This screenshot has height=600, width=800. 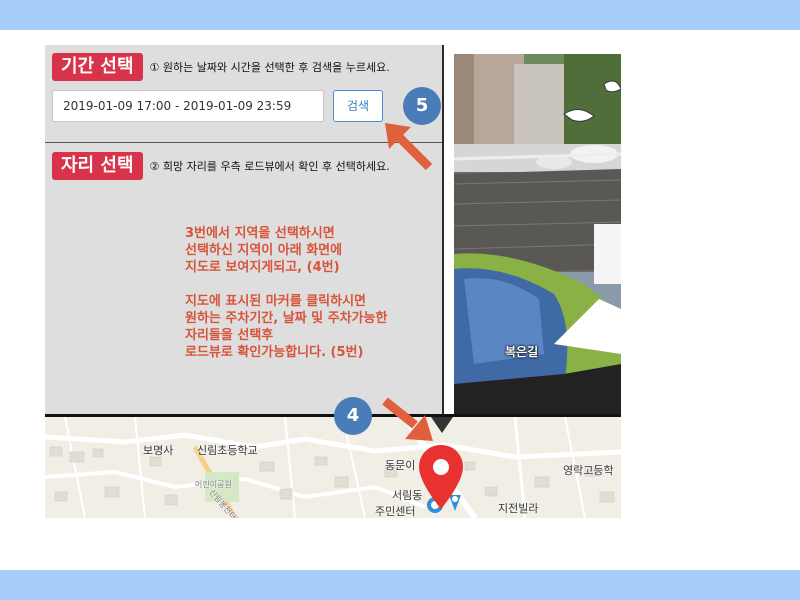 What do you see at coordinates (441, 478) in the screenshot?
I see `map-marker-icon` at bounding box center [441, 478].